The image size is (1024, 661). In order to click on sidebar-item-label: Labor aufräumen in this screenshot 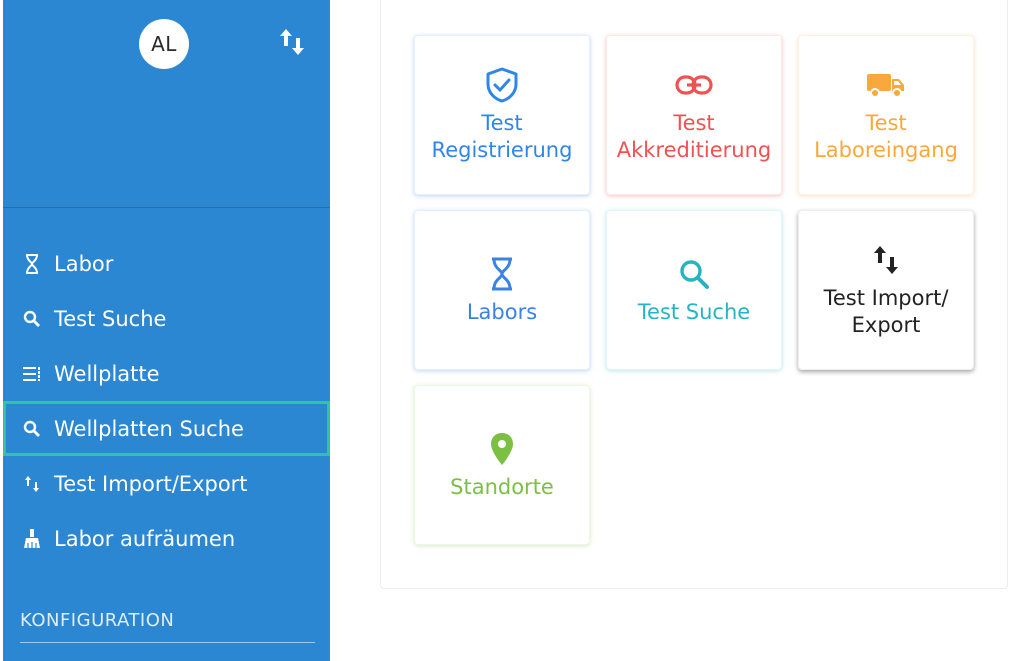, I will do `click(145, 538)`.